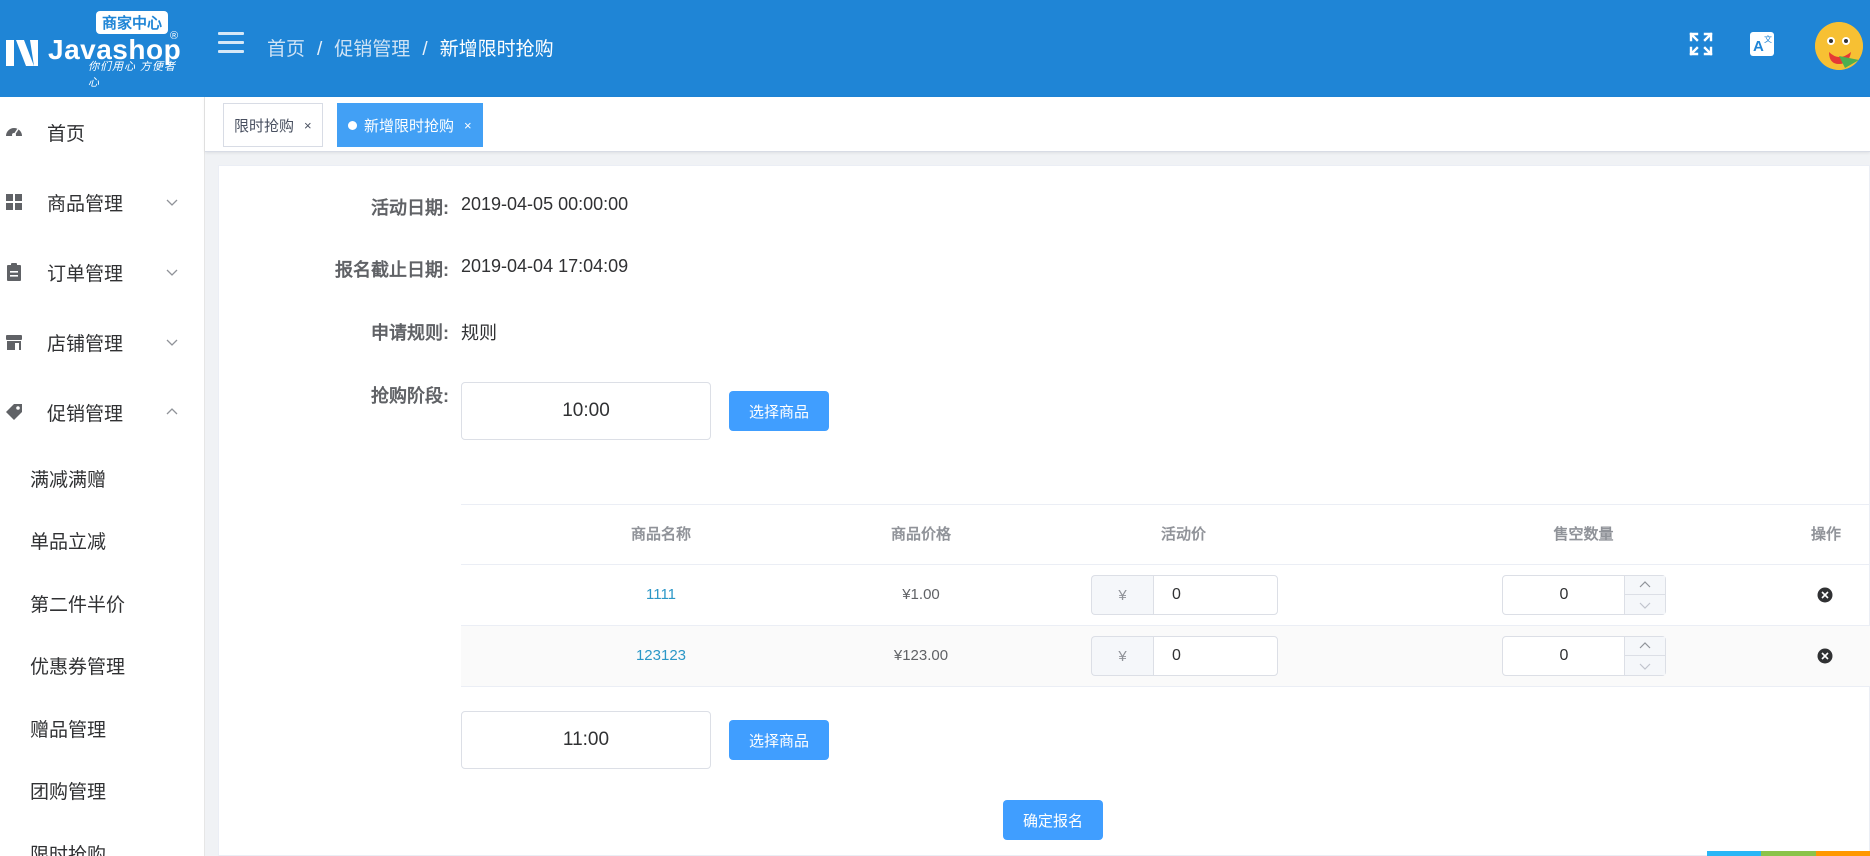  What do you see at coordinates (392, 270) in the screenshot?
I see `deadline-label: 报名截止日期:` at bounding box center [392, 270].